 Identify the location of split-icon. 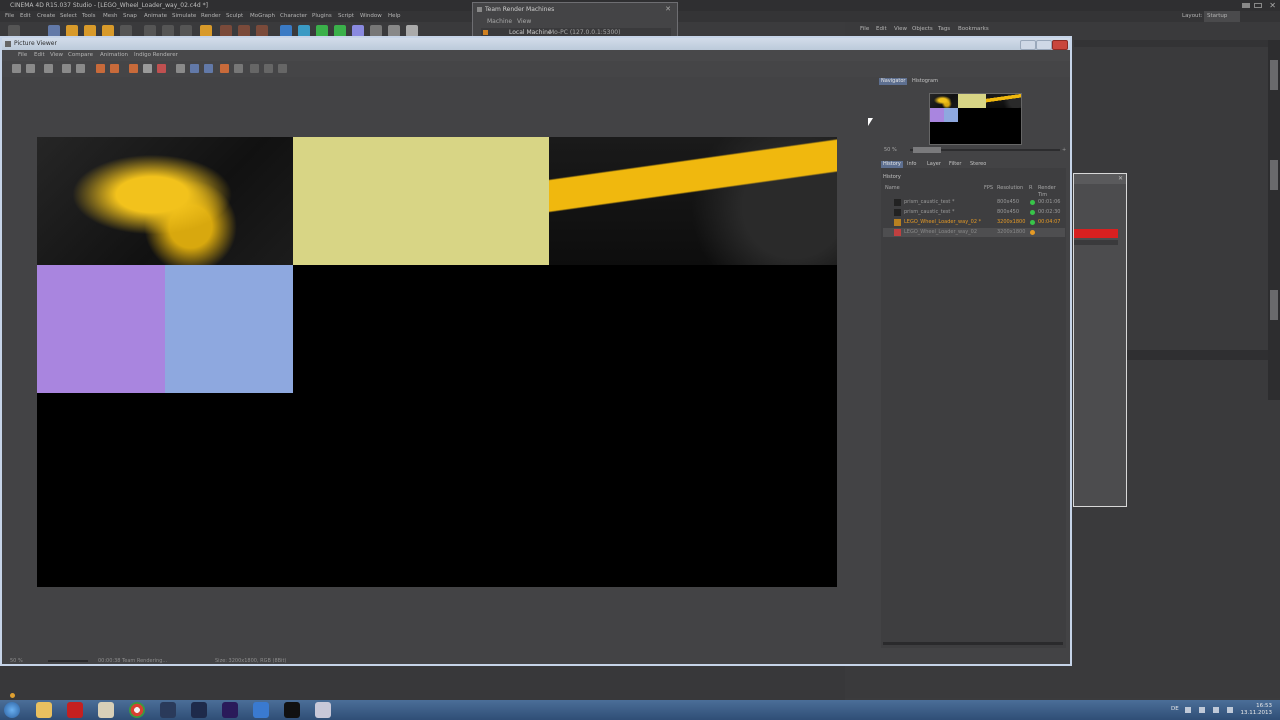
(194, 68).